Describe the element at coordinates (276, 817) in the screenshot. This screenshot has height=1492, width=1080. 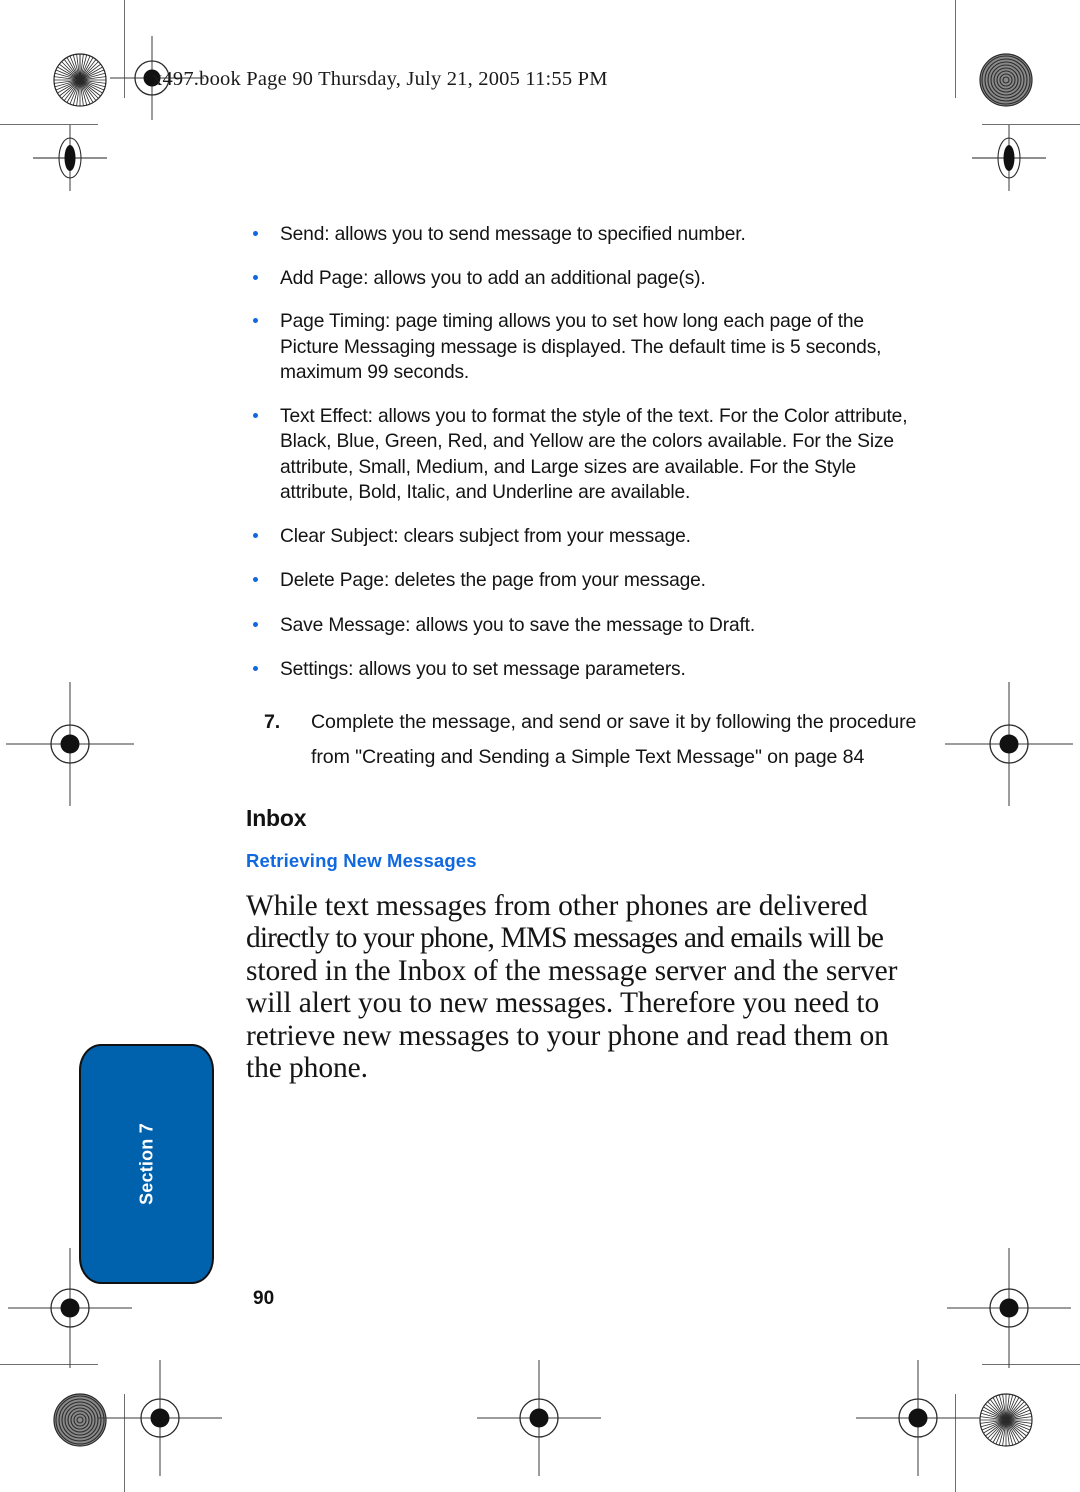
I see `page-title: Inbox` at that location.